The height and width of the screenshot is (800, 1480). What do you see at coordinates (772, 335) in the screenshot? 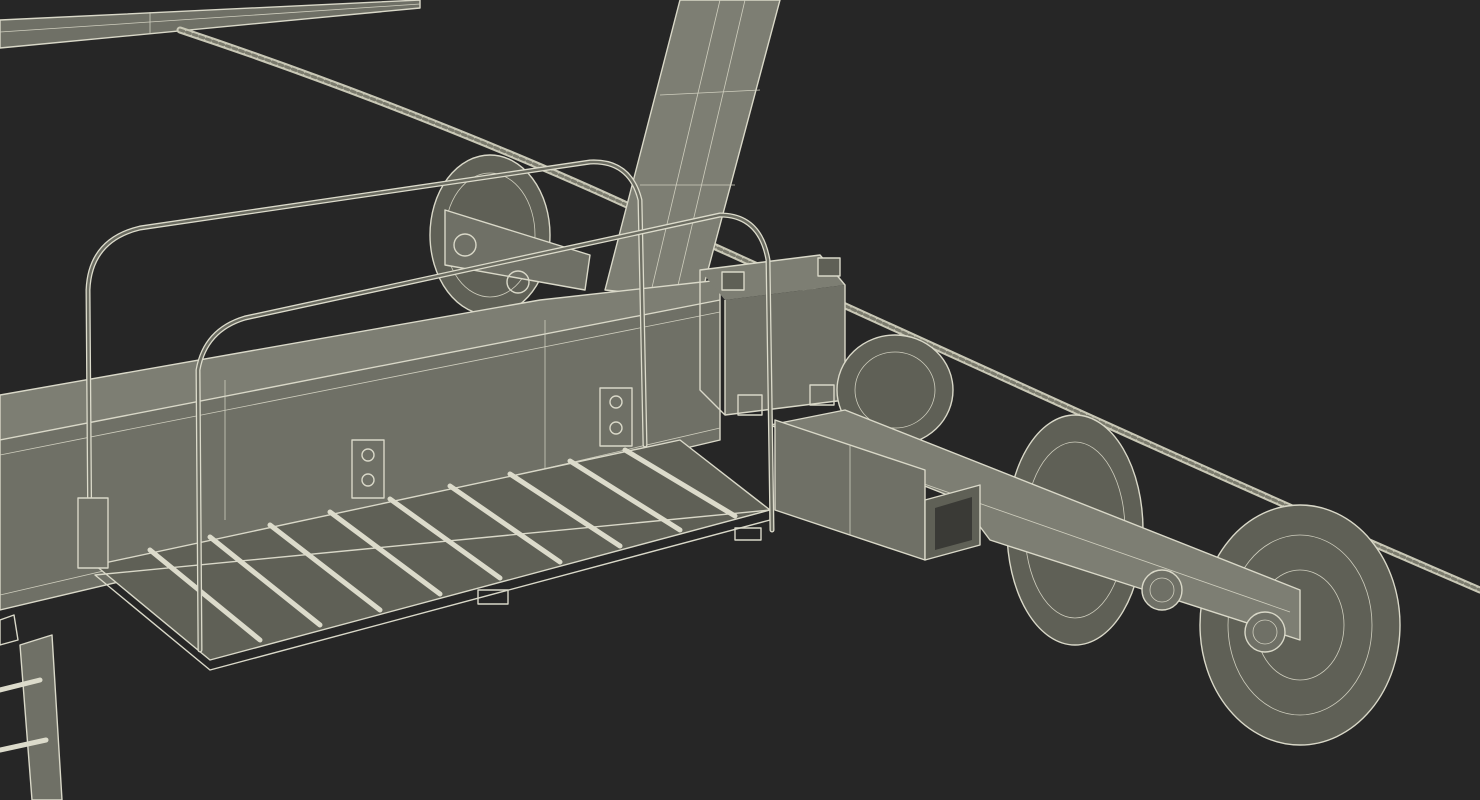
I see `clamp-block` at bounding box center [772, 335].